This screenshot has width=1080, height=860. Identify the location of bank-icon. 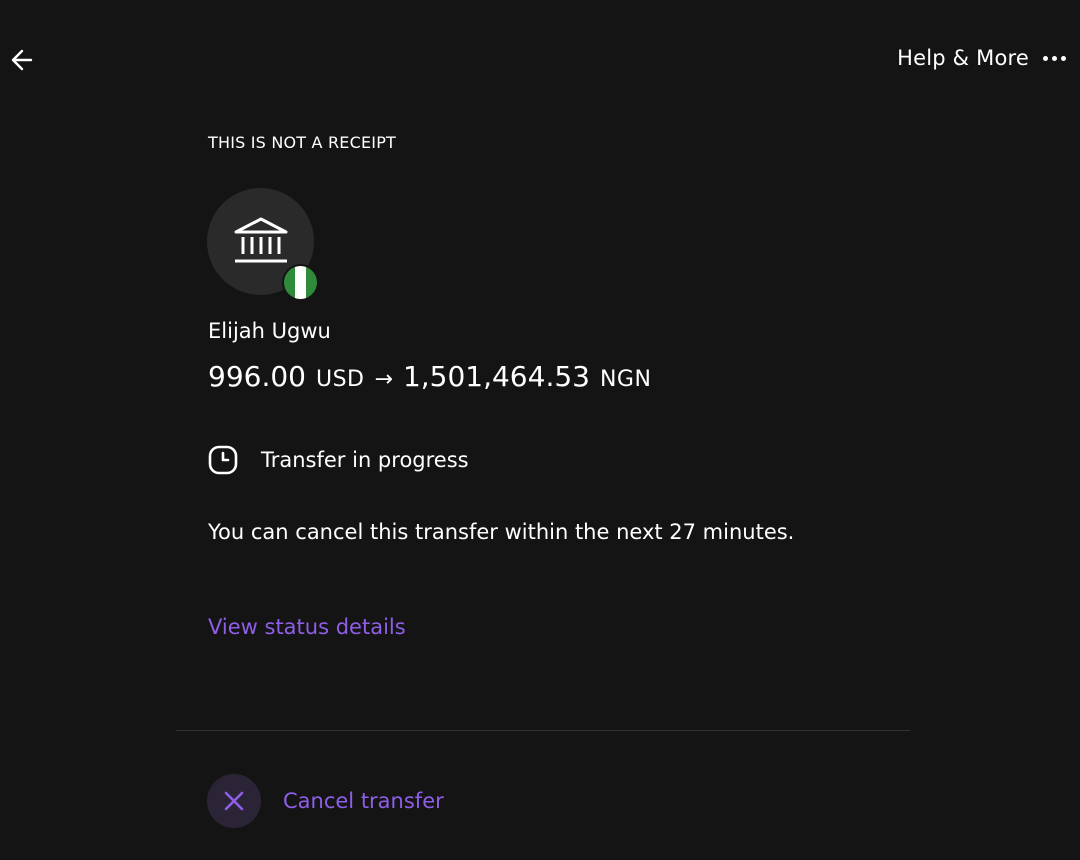
(260, 239).